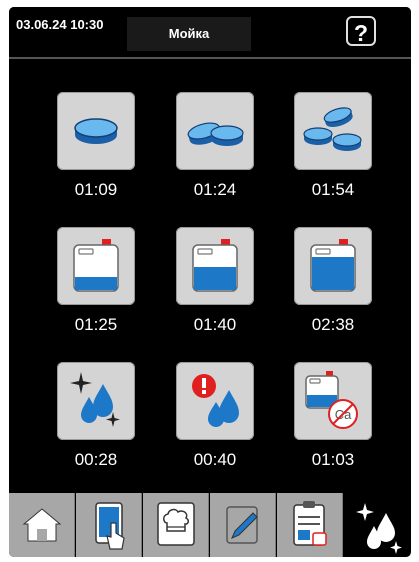 This screenshot has width=419, height=562. I want to click on home-icon, so click(42, 525).